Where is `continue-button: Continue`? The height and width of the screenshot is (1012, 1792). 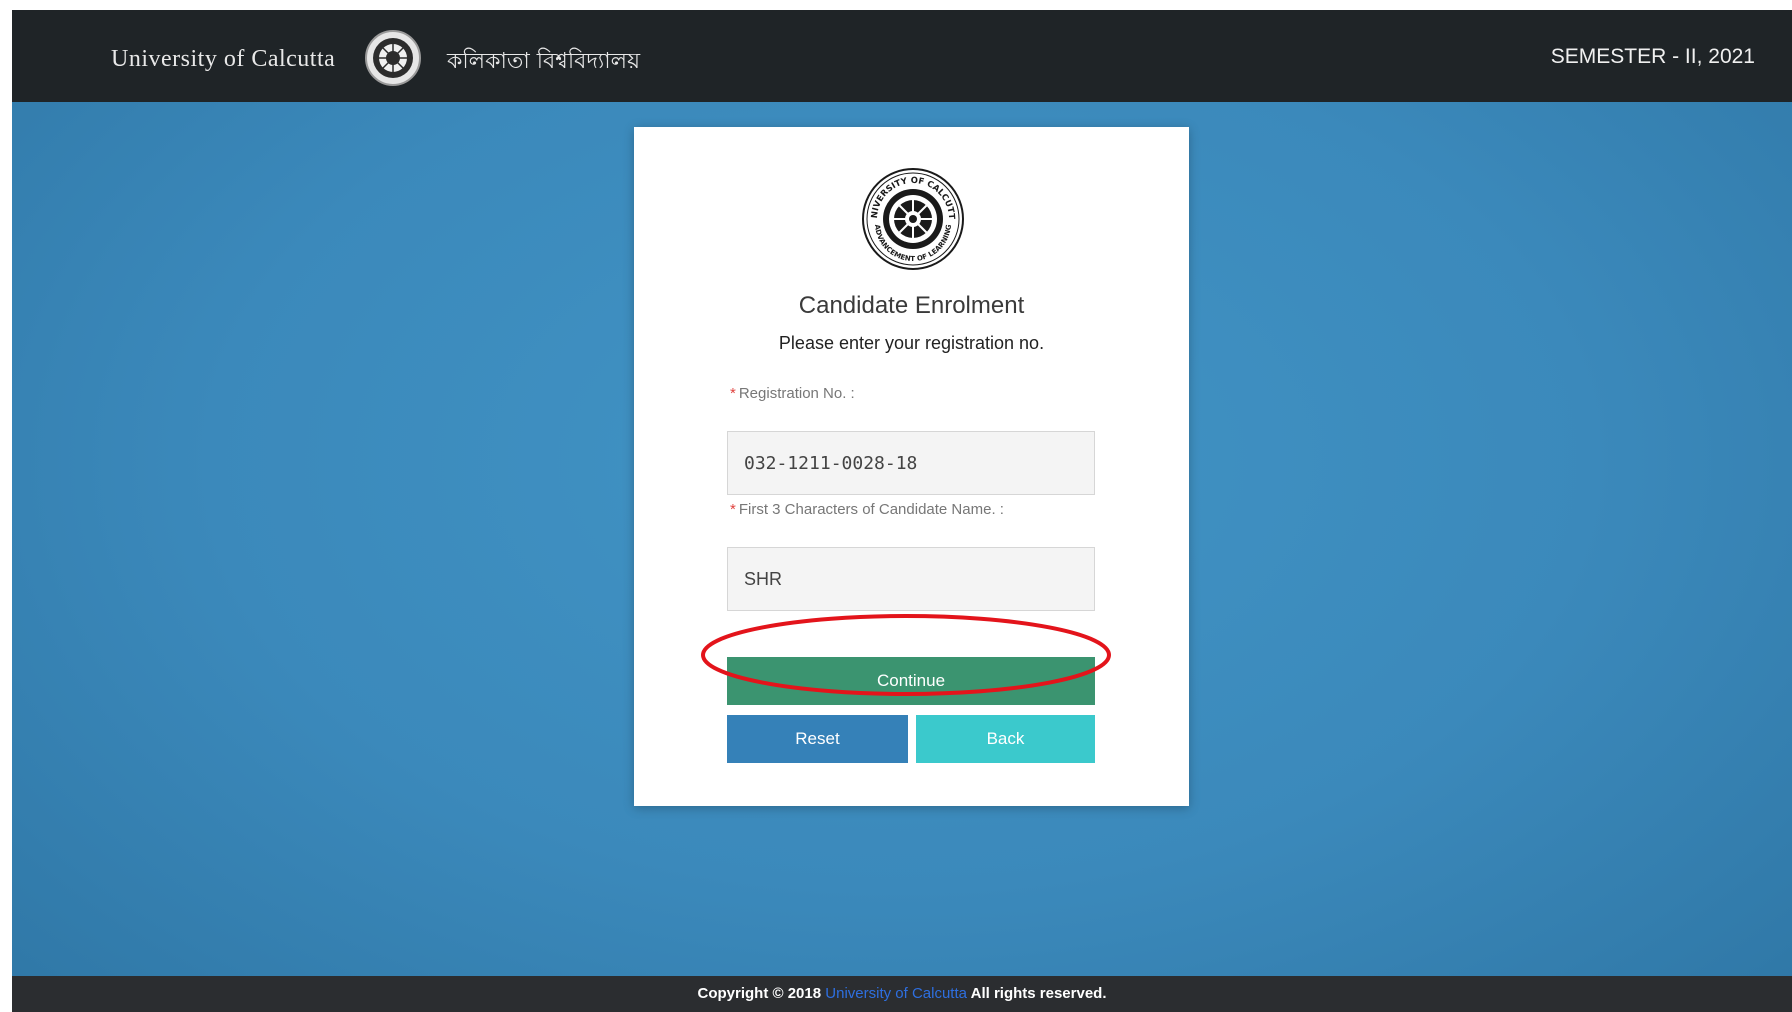
continue-button: Continue is located at coordinates (911, 681).